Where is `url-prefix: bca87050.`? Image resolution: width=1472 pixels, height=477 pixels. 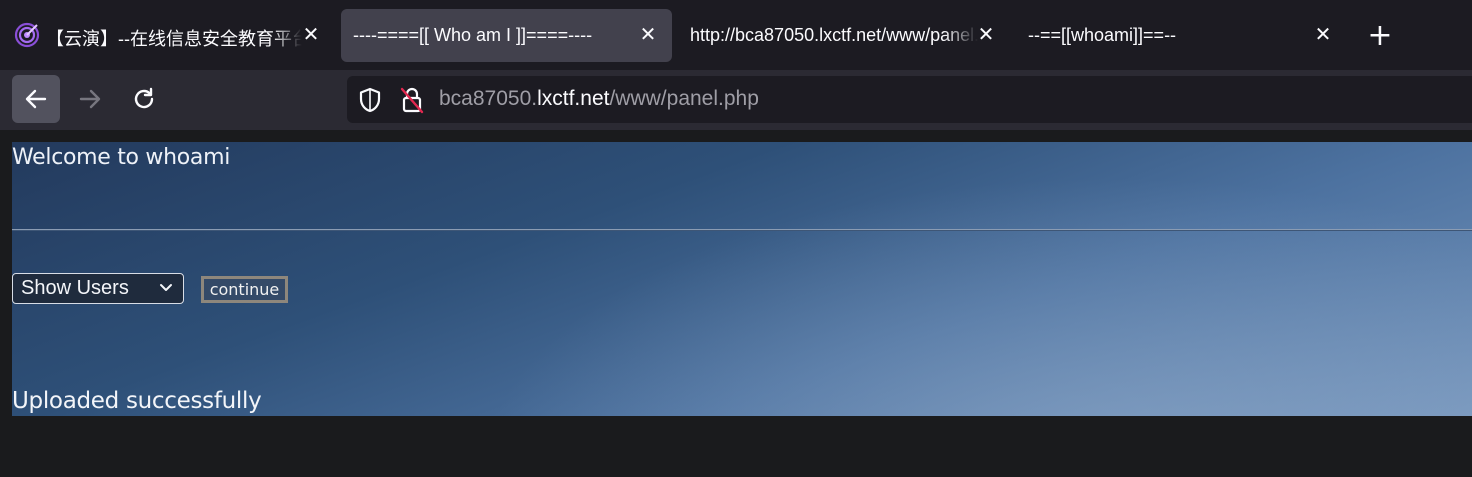
url-prefix: bca87050. is located at coordinates (488, 98).